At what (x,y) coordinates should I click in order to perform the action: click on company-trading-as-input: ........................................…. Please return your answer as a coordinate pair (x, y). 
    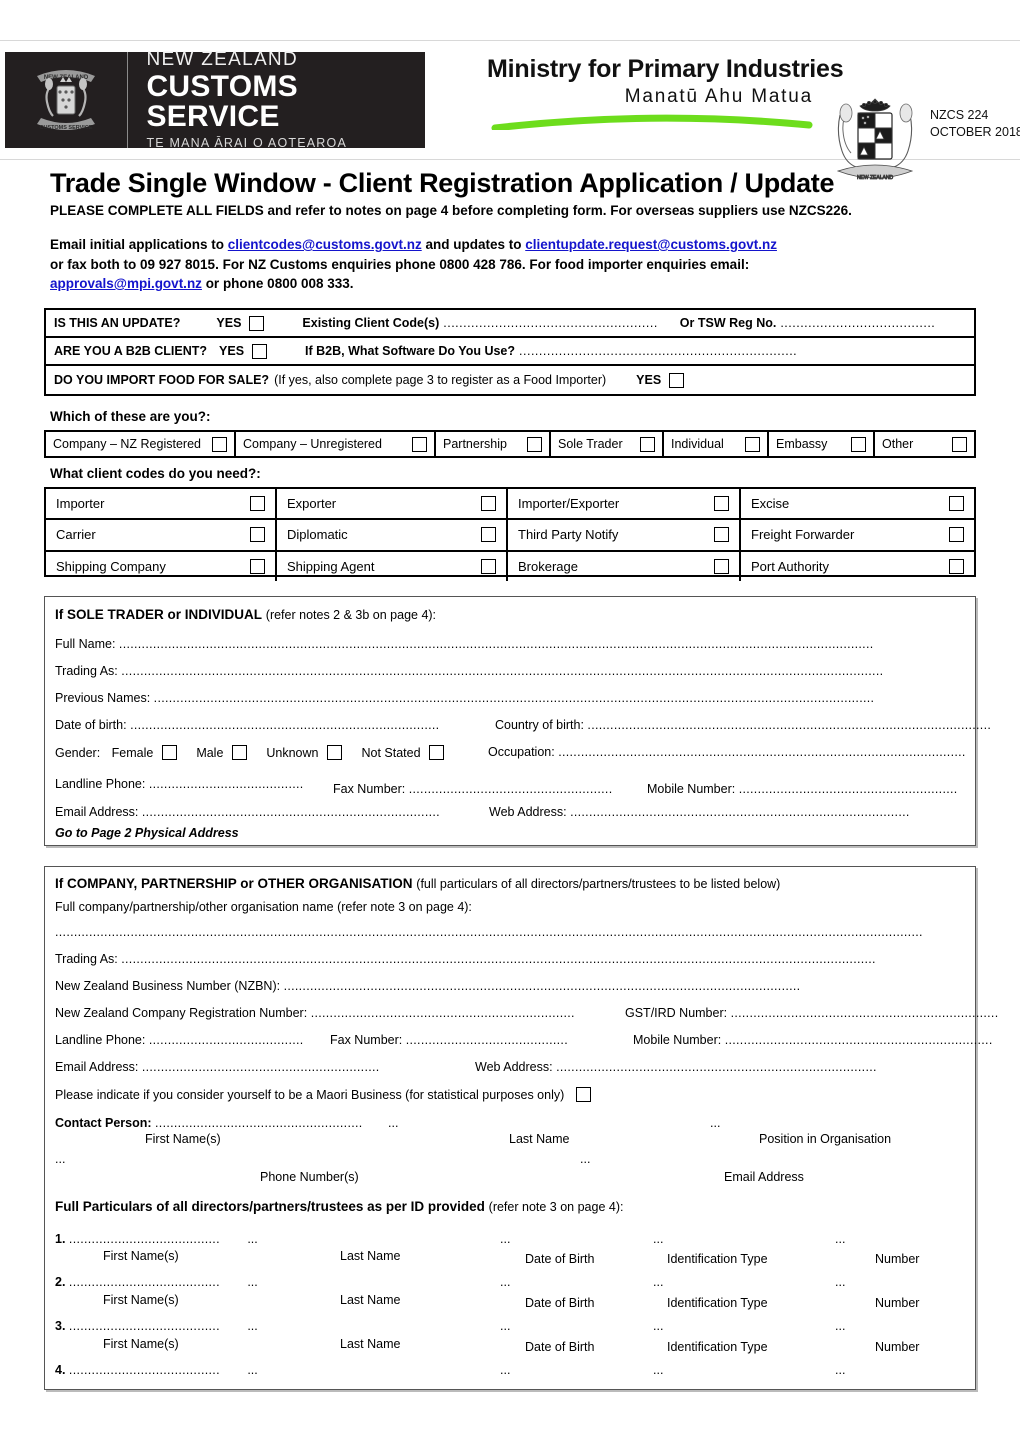
    Looking at the image, I should click on (498, 959).